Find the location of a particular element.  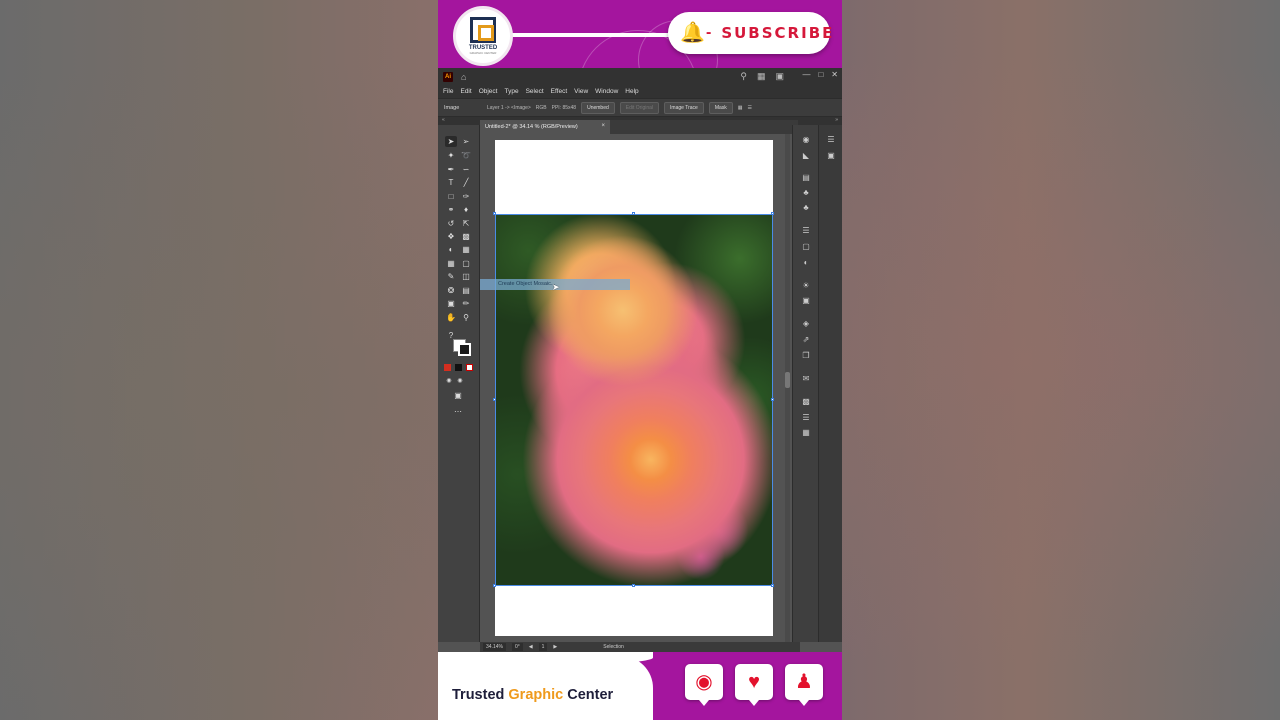

prev-artboard-icon: ◀ is located at coordinates (531, 647).